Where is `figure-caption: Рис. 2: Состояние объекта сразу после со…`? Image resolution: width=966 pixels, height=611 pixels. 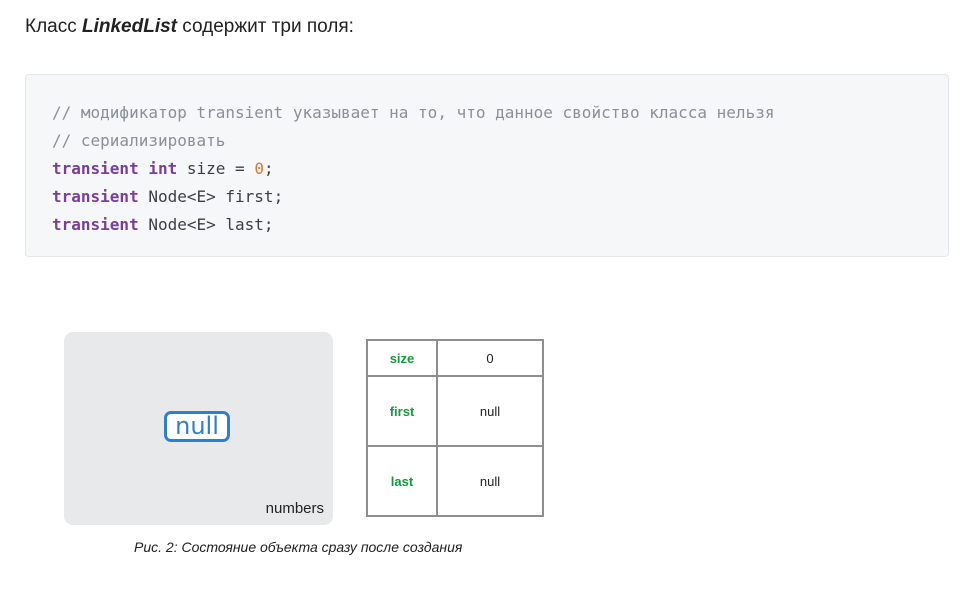 figure-caption: Рис. 2: Состояние объекта сразу после со… is located at coordinates (298, 547).